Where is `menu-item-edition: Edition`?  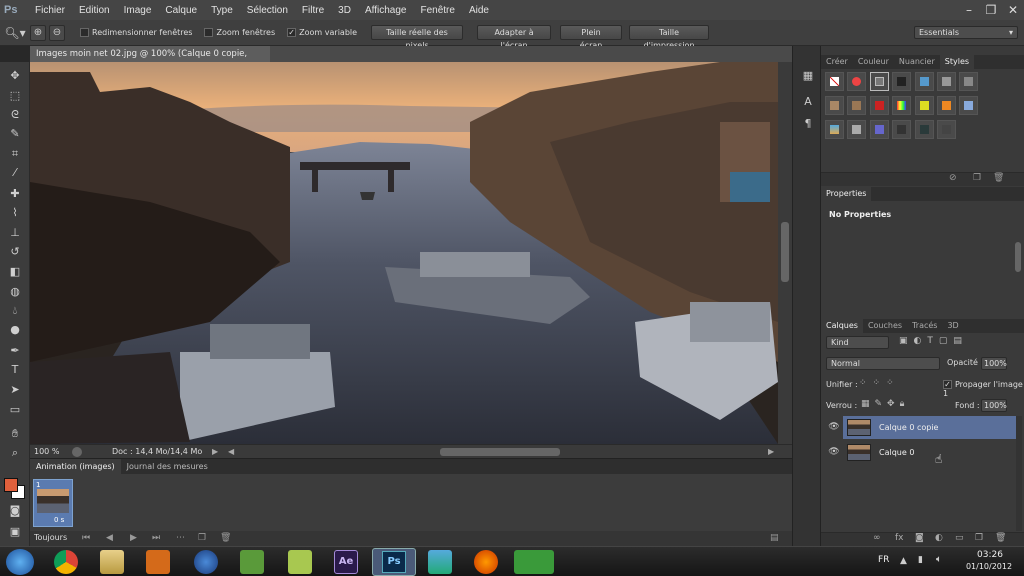
menu-item-edition: Edition is located at coordinates (94, 10).